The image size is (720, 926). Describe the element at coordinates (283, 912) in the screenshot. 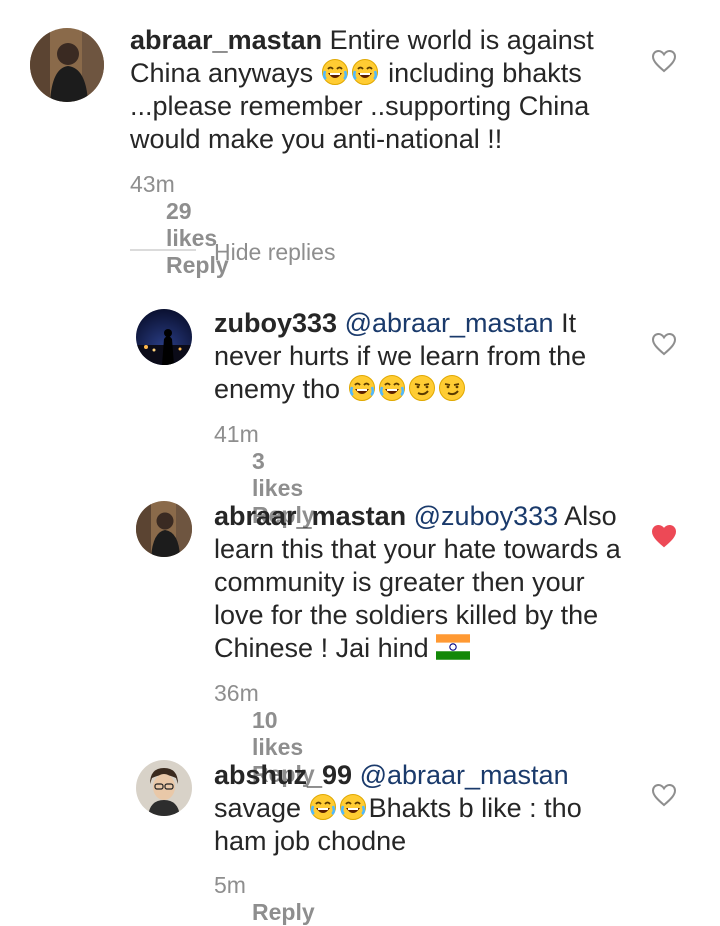

I see `reply-button: Reply` at that location.